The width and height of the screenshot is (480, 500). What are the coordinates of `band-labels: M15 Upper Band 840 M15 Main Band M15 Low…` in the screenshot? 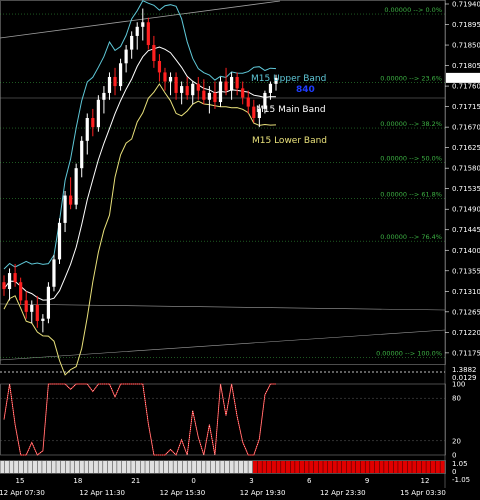 It's located at (289, 110).